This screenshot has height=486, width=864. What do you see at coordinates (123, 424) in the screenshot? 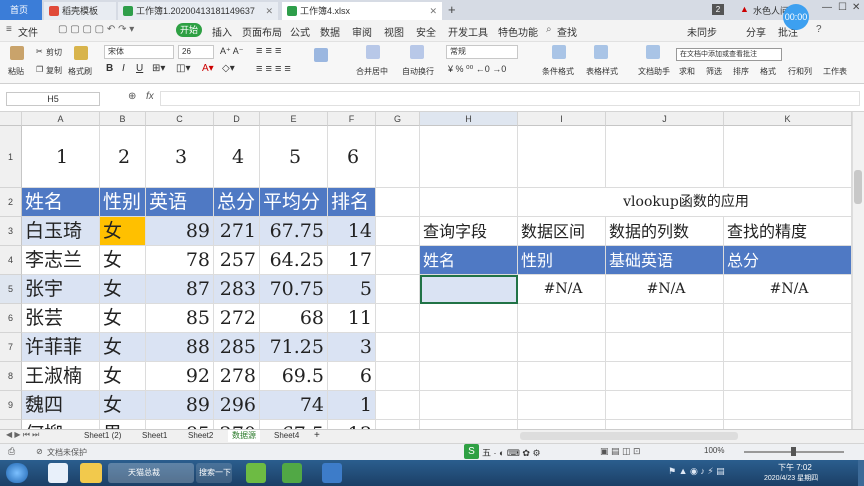
I see `student-data-cell: 男` at bounding box center [123, 424].